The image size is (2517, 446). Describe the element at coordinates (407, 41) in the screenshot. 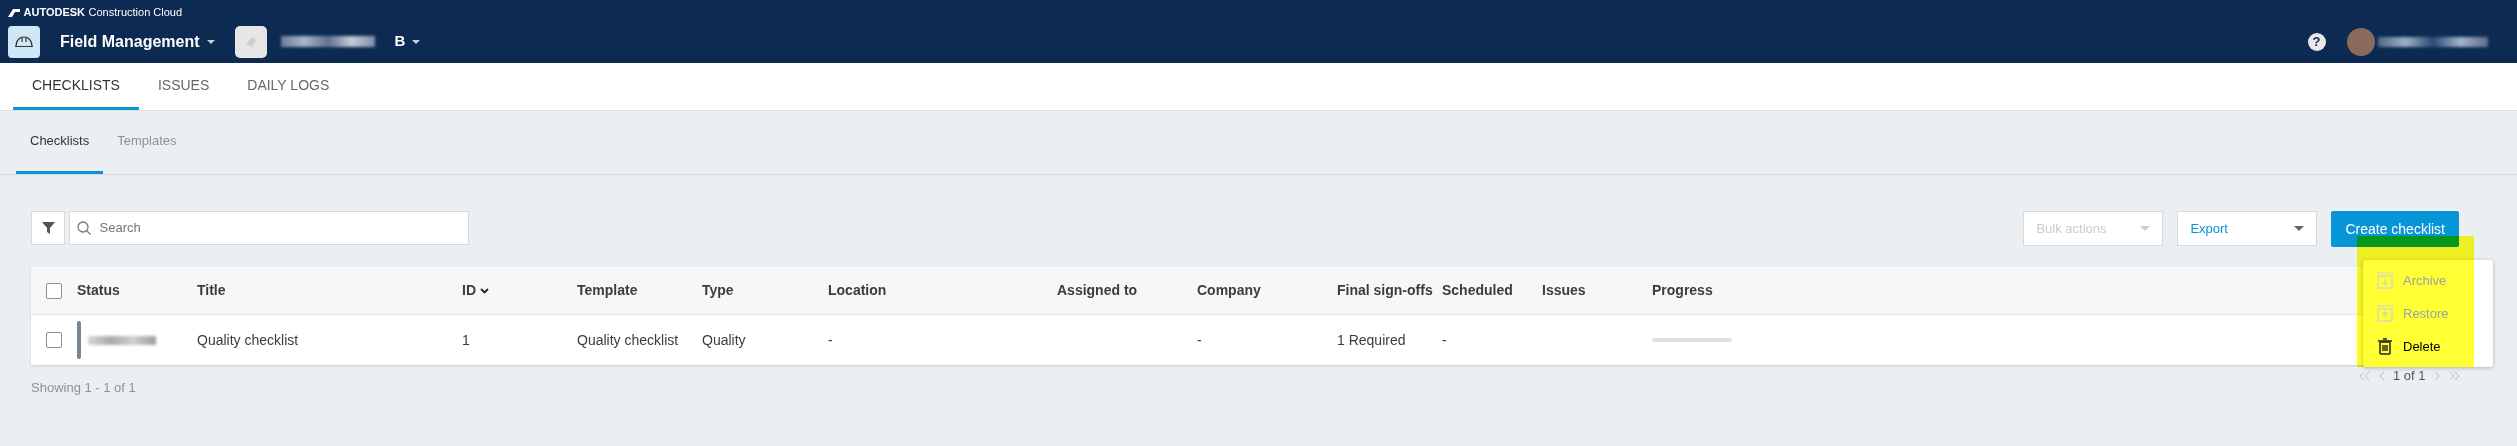

I see `project-switcher: B` at that location.